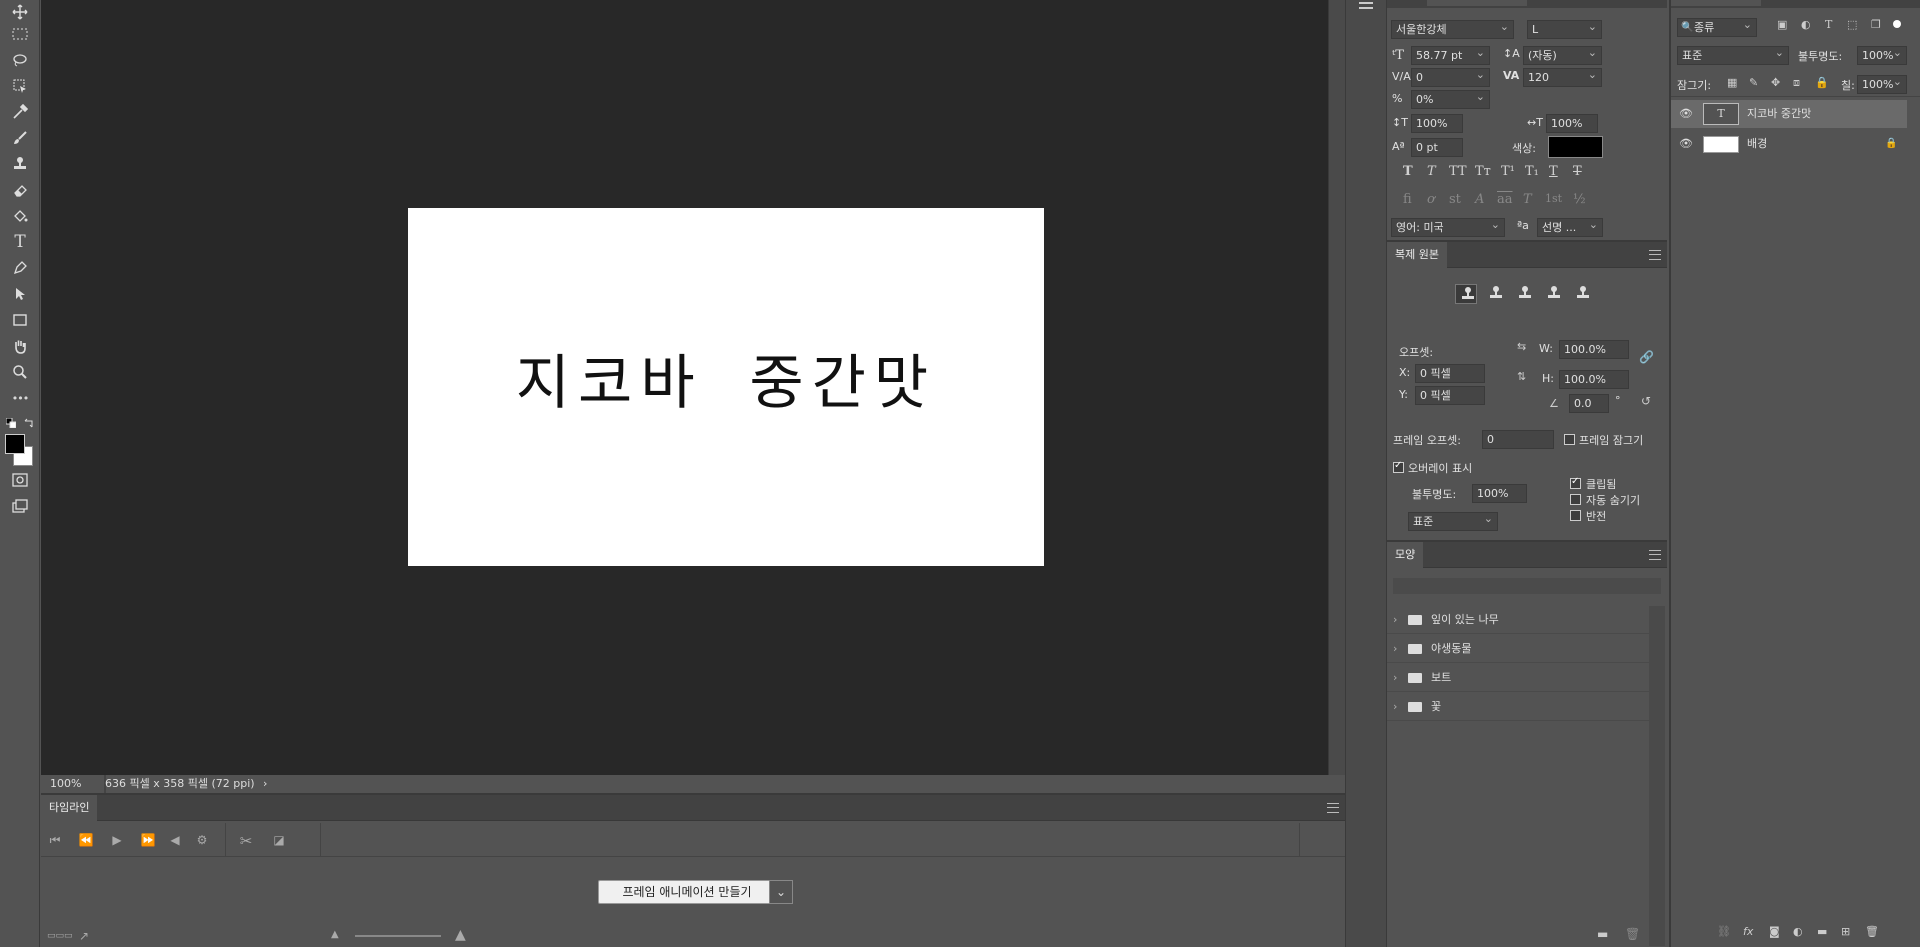 The image size is (1920, 947). What do you see at coordinates (1450, 54) in the screenshot?
I see `font-size-field: 58.77 pt` at bounding box center [1450, 54].